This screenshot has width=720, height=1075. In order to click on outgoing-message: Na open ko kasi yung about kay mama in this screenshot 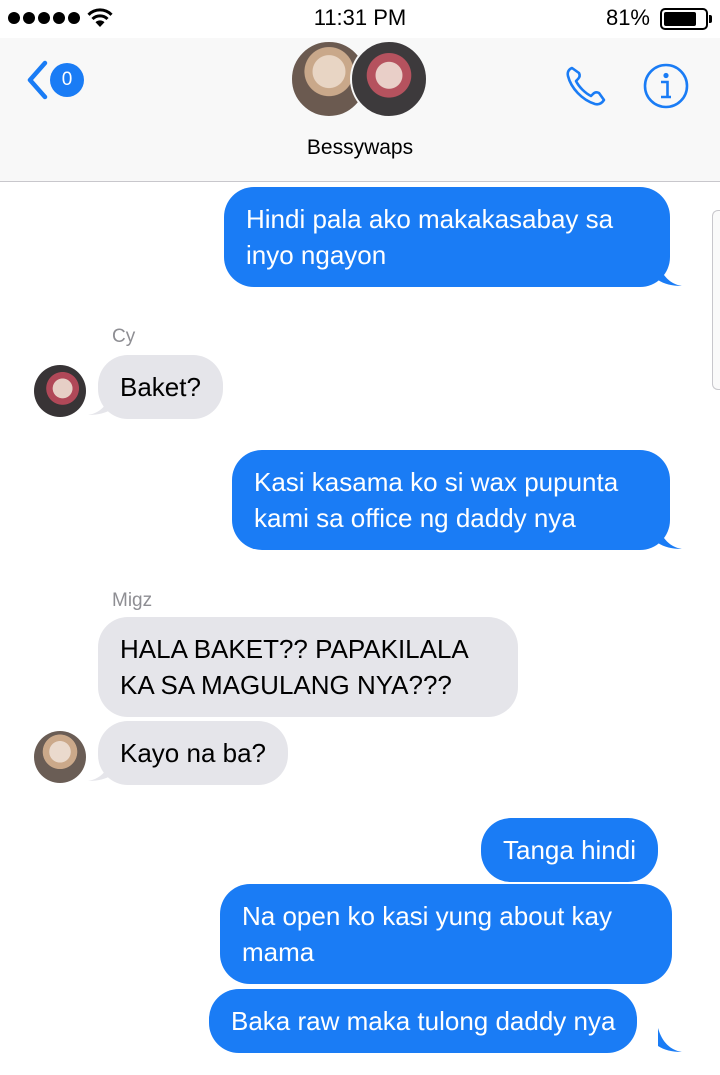, I will do `click(446, 934)`.